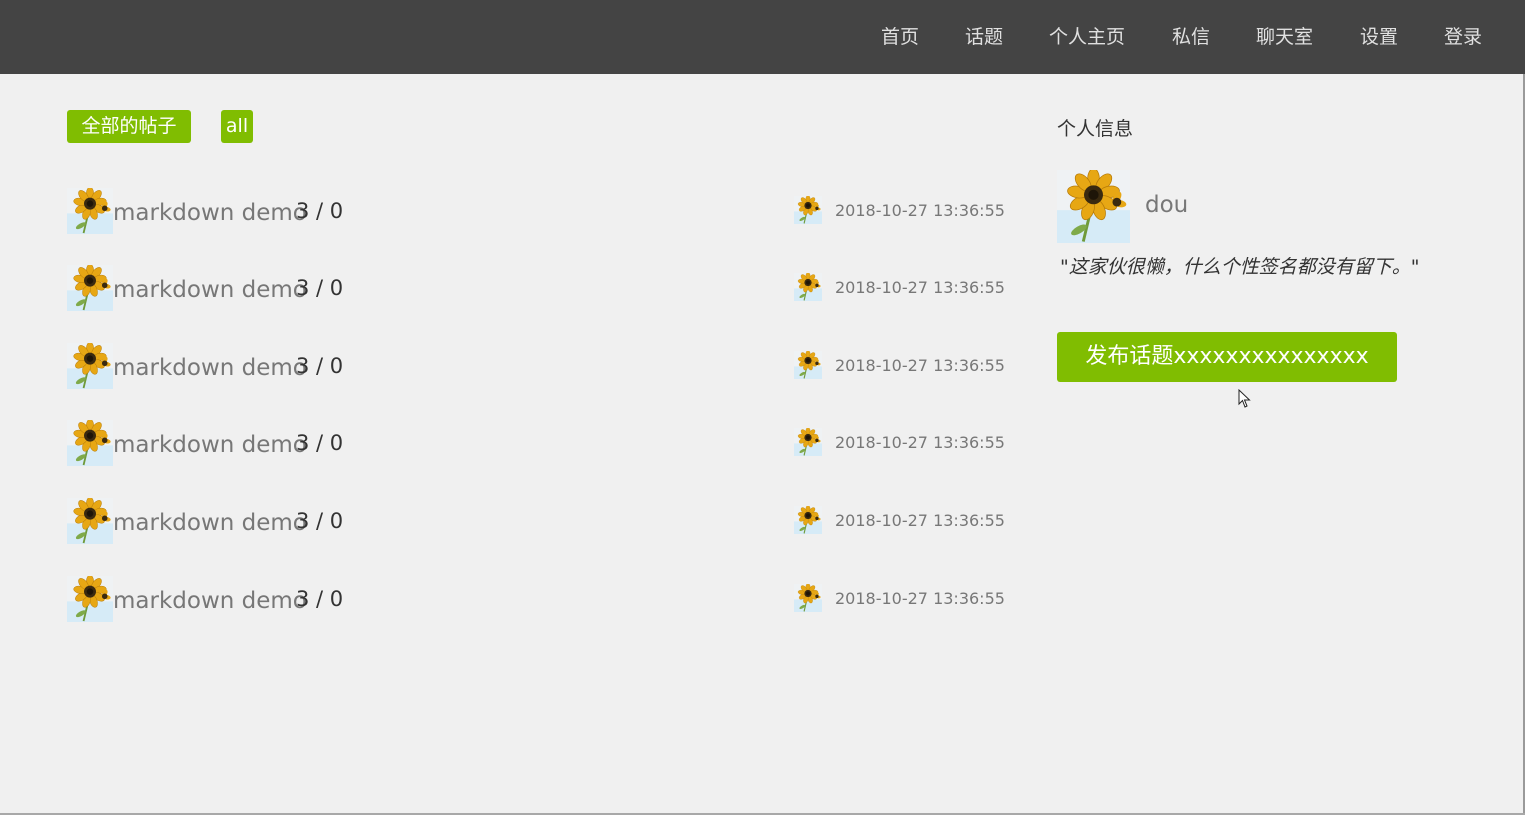  Describe the element at coordinates (1284, 37) in the screenshot. I see `nav-chatroom: 聊天室` at that location.